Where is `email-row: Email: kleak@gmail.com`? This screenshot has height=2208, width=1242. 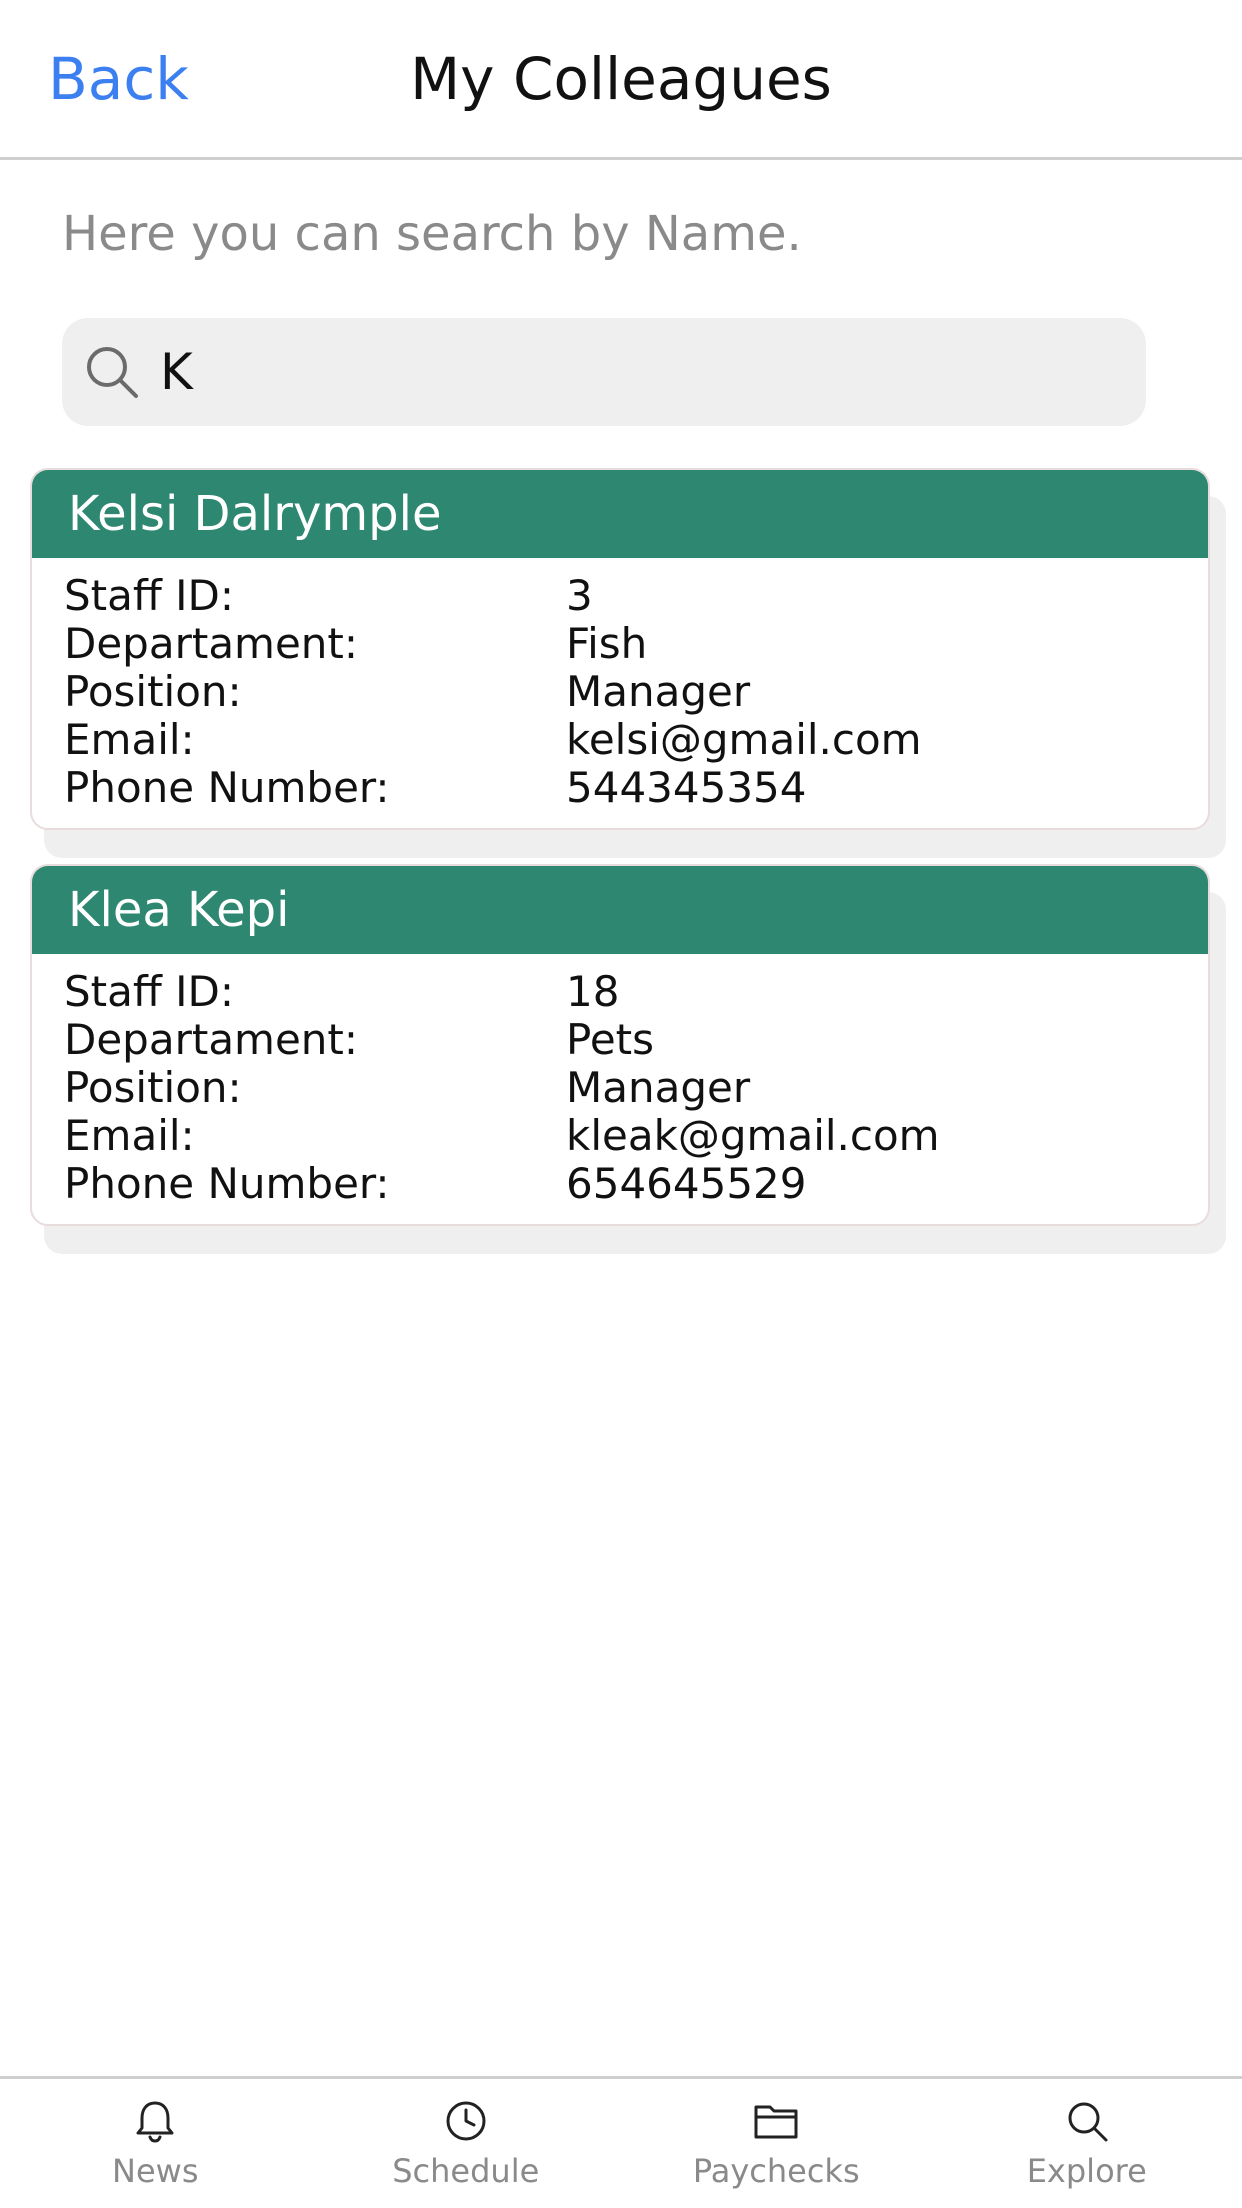
email-row: Email: kleak@gmail.com is located at coordinates (636, 1136).